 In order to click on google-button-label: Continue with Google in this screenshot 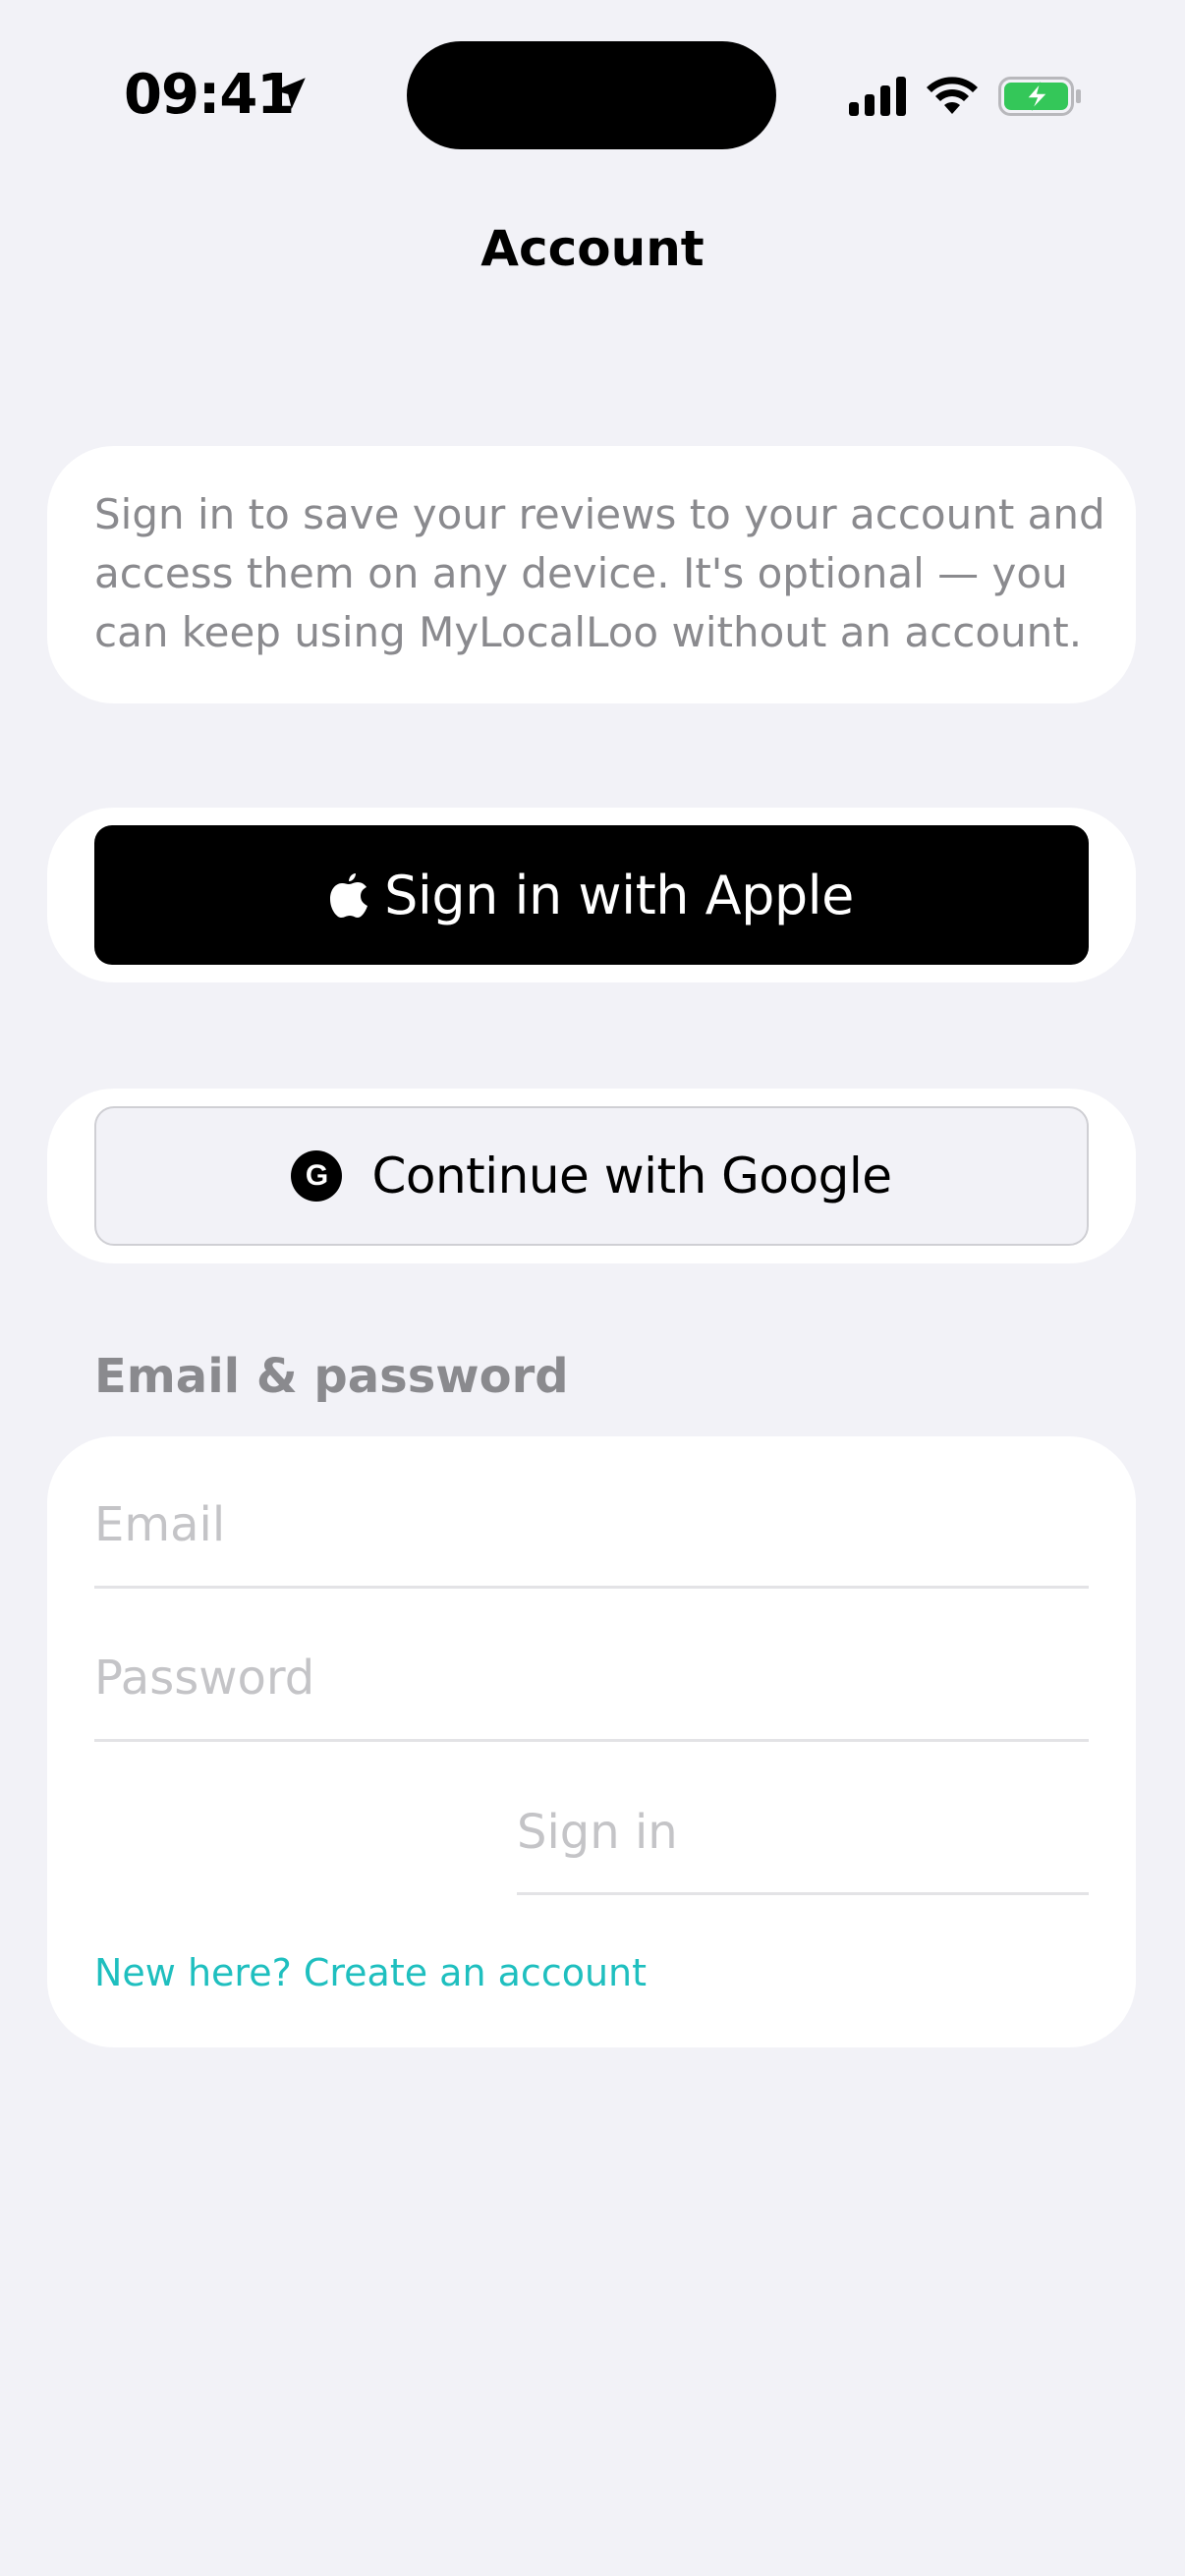, I will do `click(631, 1176)`.